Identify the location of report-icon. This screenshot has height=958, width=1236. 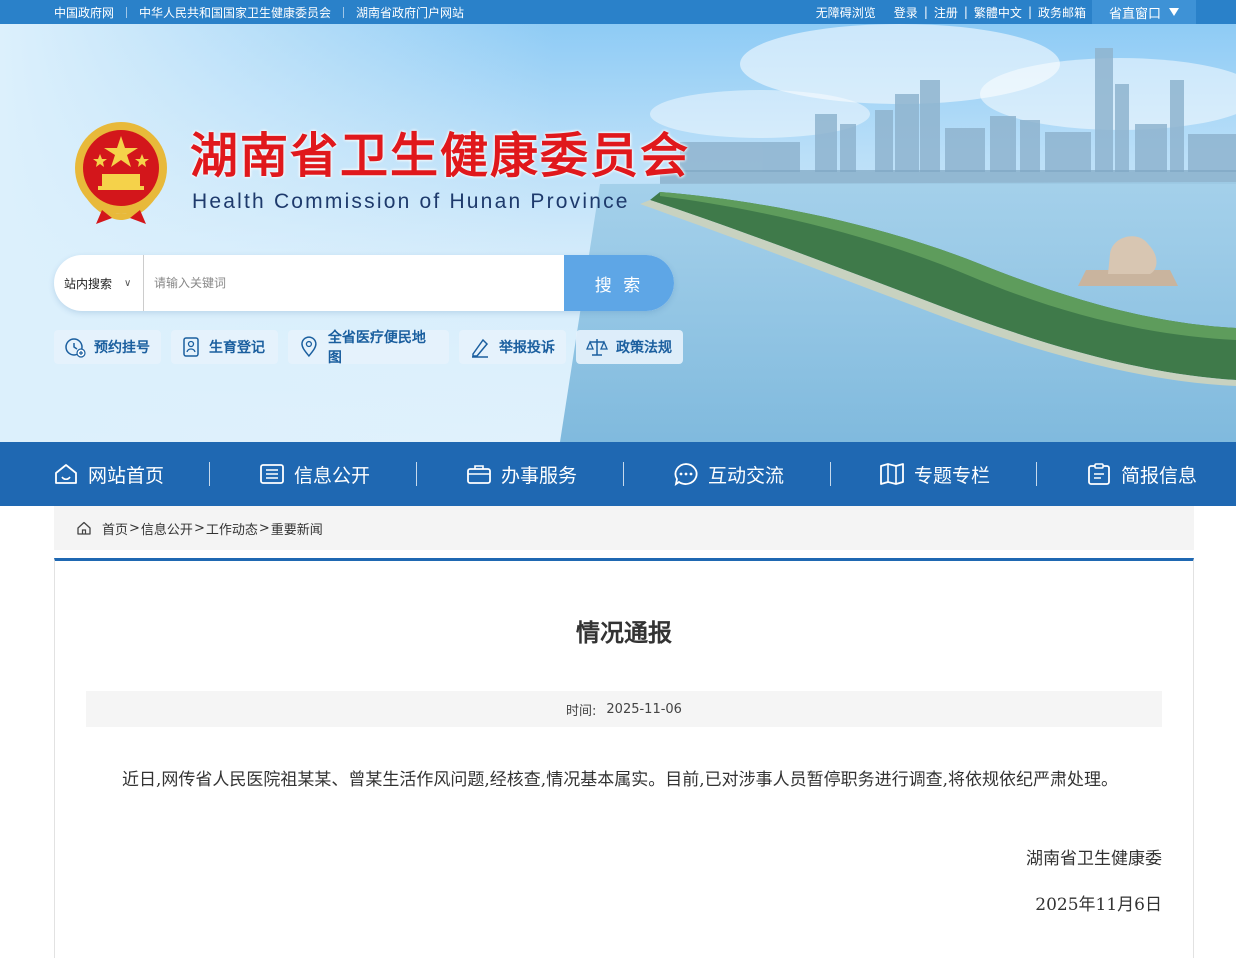
(480, 348).